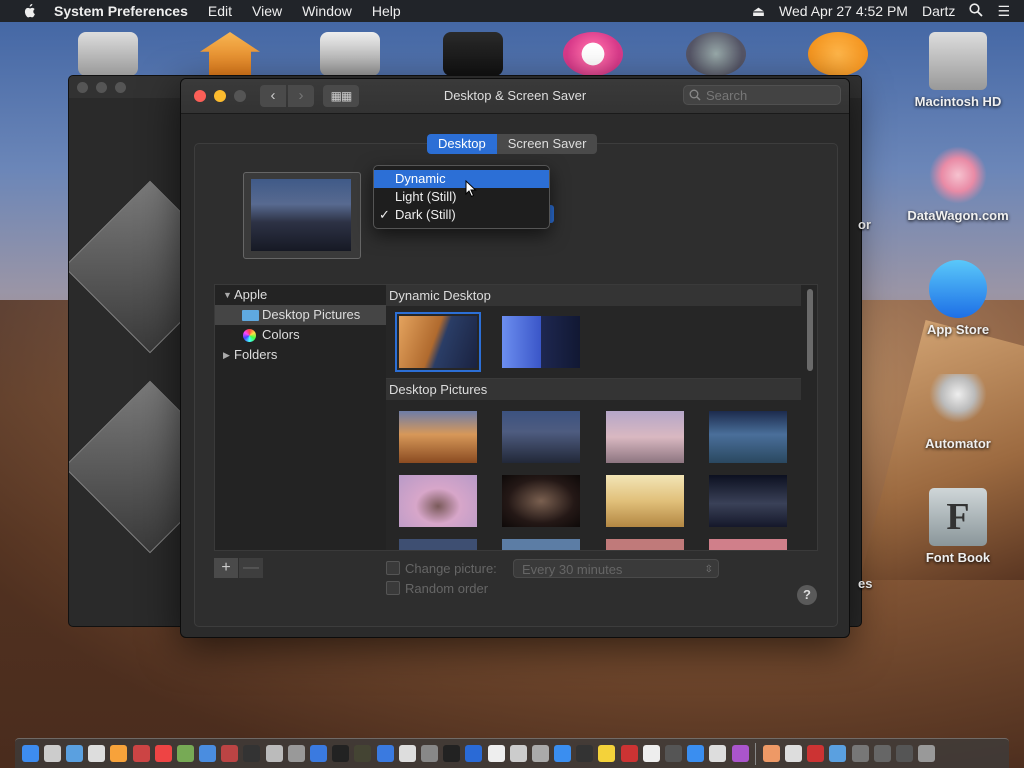 Image resolution: width=1024 pixels, height=768 pixels. What do you see at coordinates (958, 298) in the screenshot?
I see `desktop-icon-app-store: App Store` at bounding box center [958, 298].